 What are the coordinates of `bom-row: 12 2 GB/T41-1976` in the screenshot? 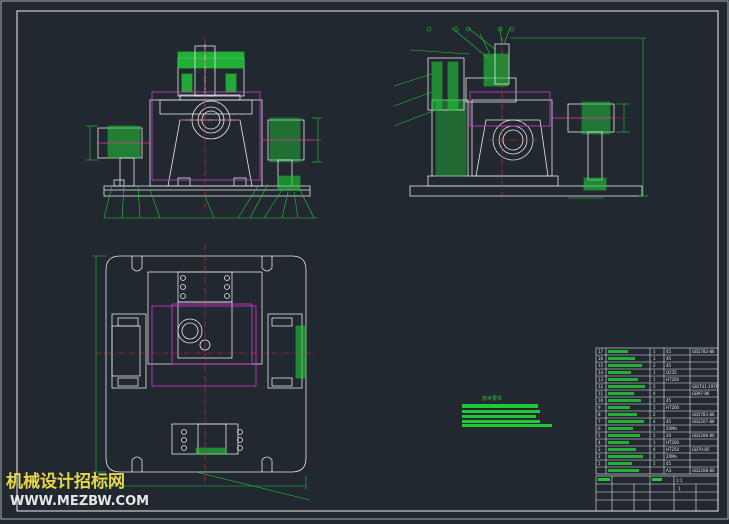 It's located at (658, 386).